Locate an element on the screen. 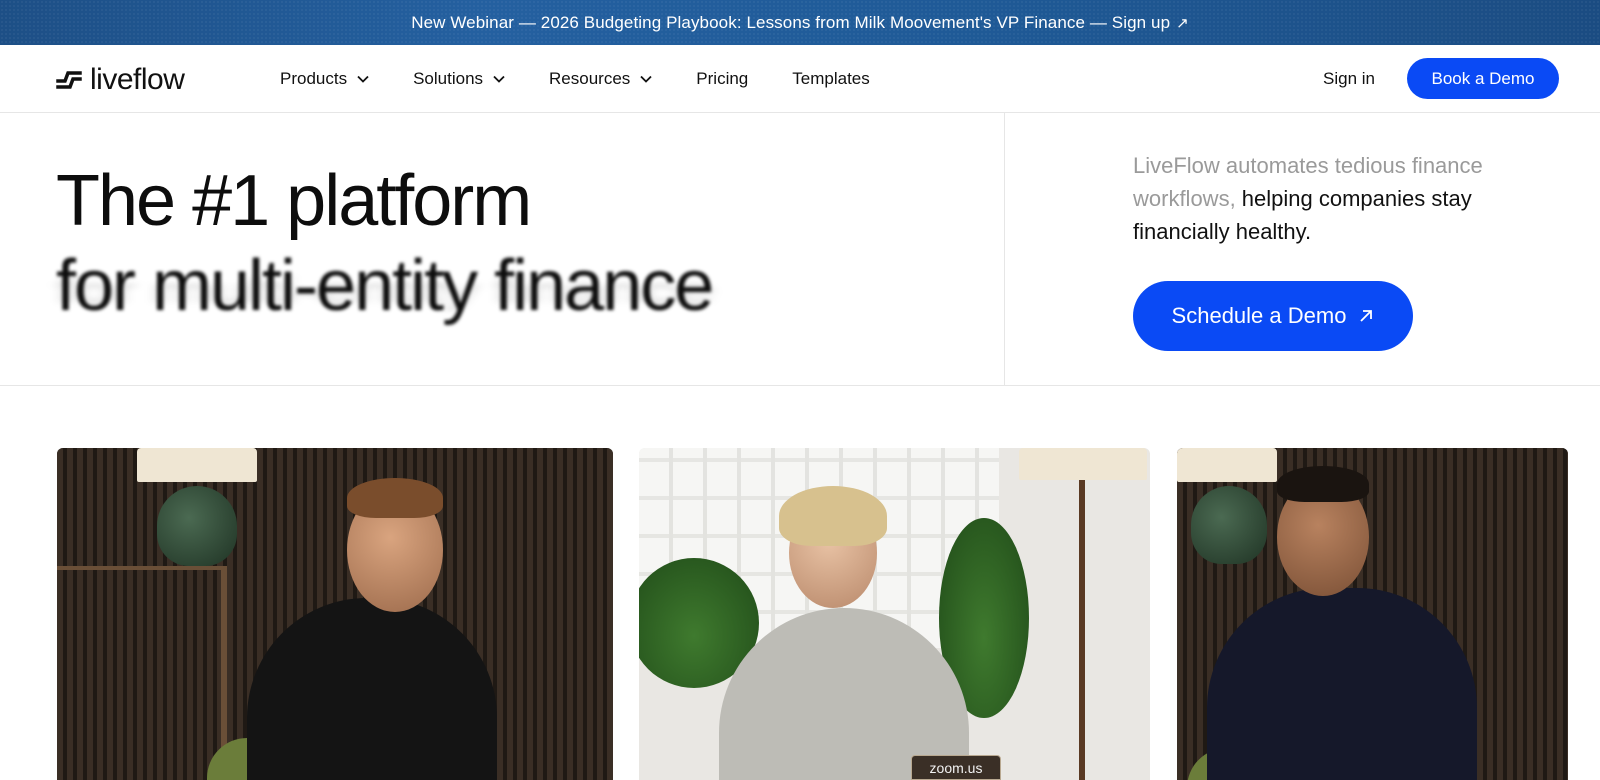 The width and height of the screenshot is (1600, 780). nav-item-label: Pricing is located at coordinates (722, 78).